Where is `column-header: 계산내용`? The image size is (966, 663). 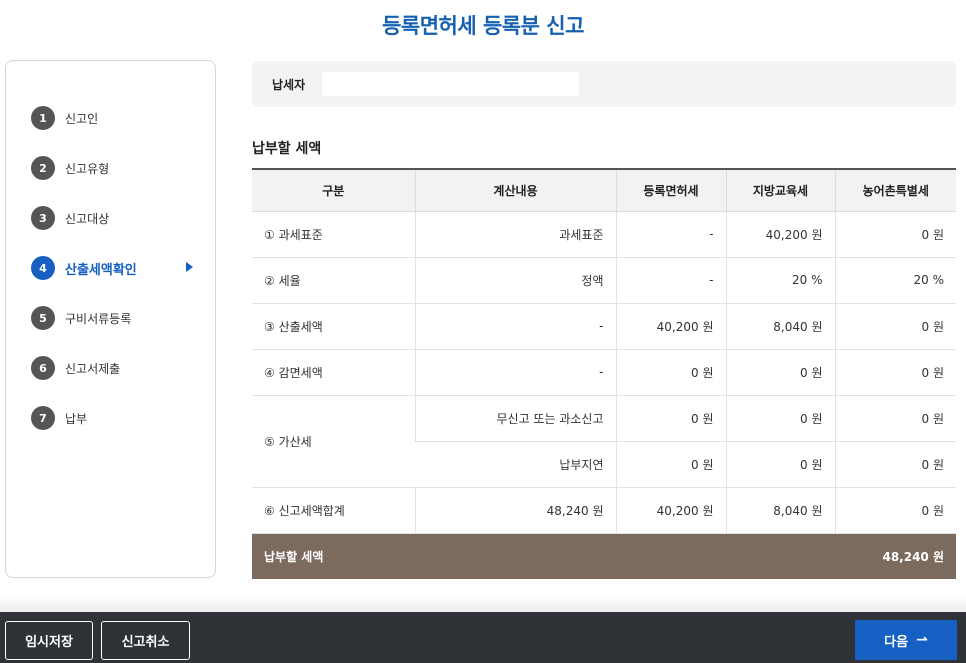 column-header: 계산내용 is located at coordinates (515, 190).